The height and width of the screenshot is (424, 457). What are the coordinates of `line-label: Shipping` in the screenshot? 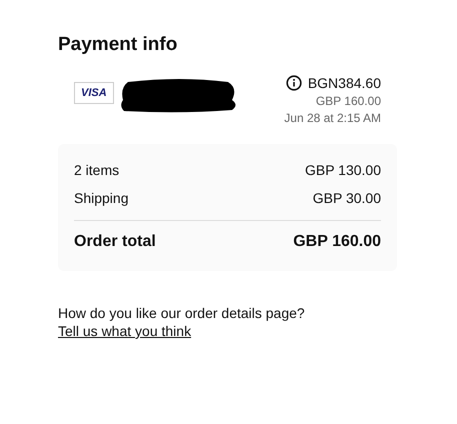 It's located at (101, 198).